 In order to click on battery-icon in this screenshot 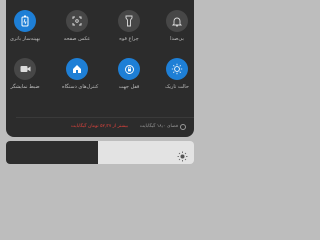, I will do `click(25, 21)`.